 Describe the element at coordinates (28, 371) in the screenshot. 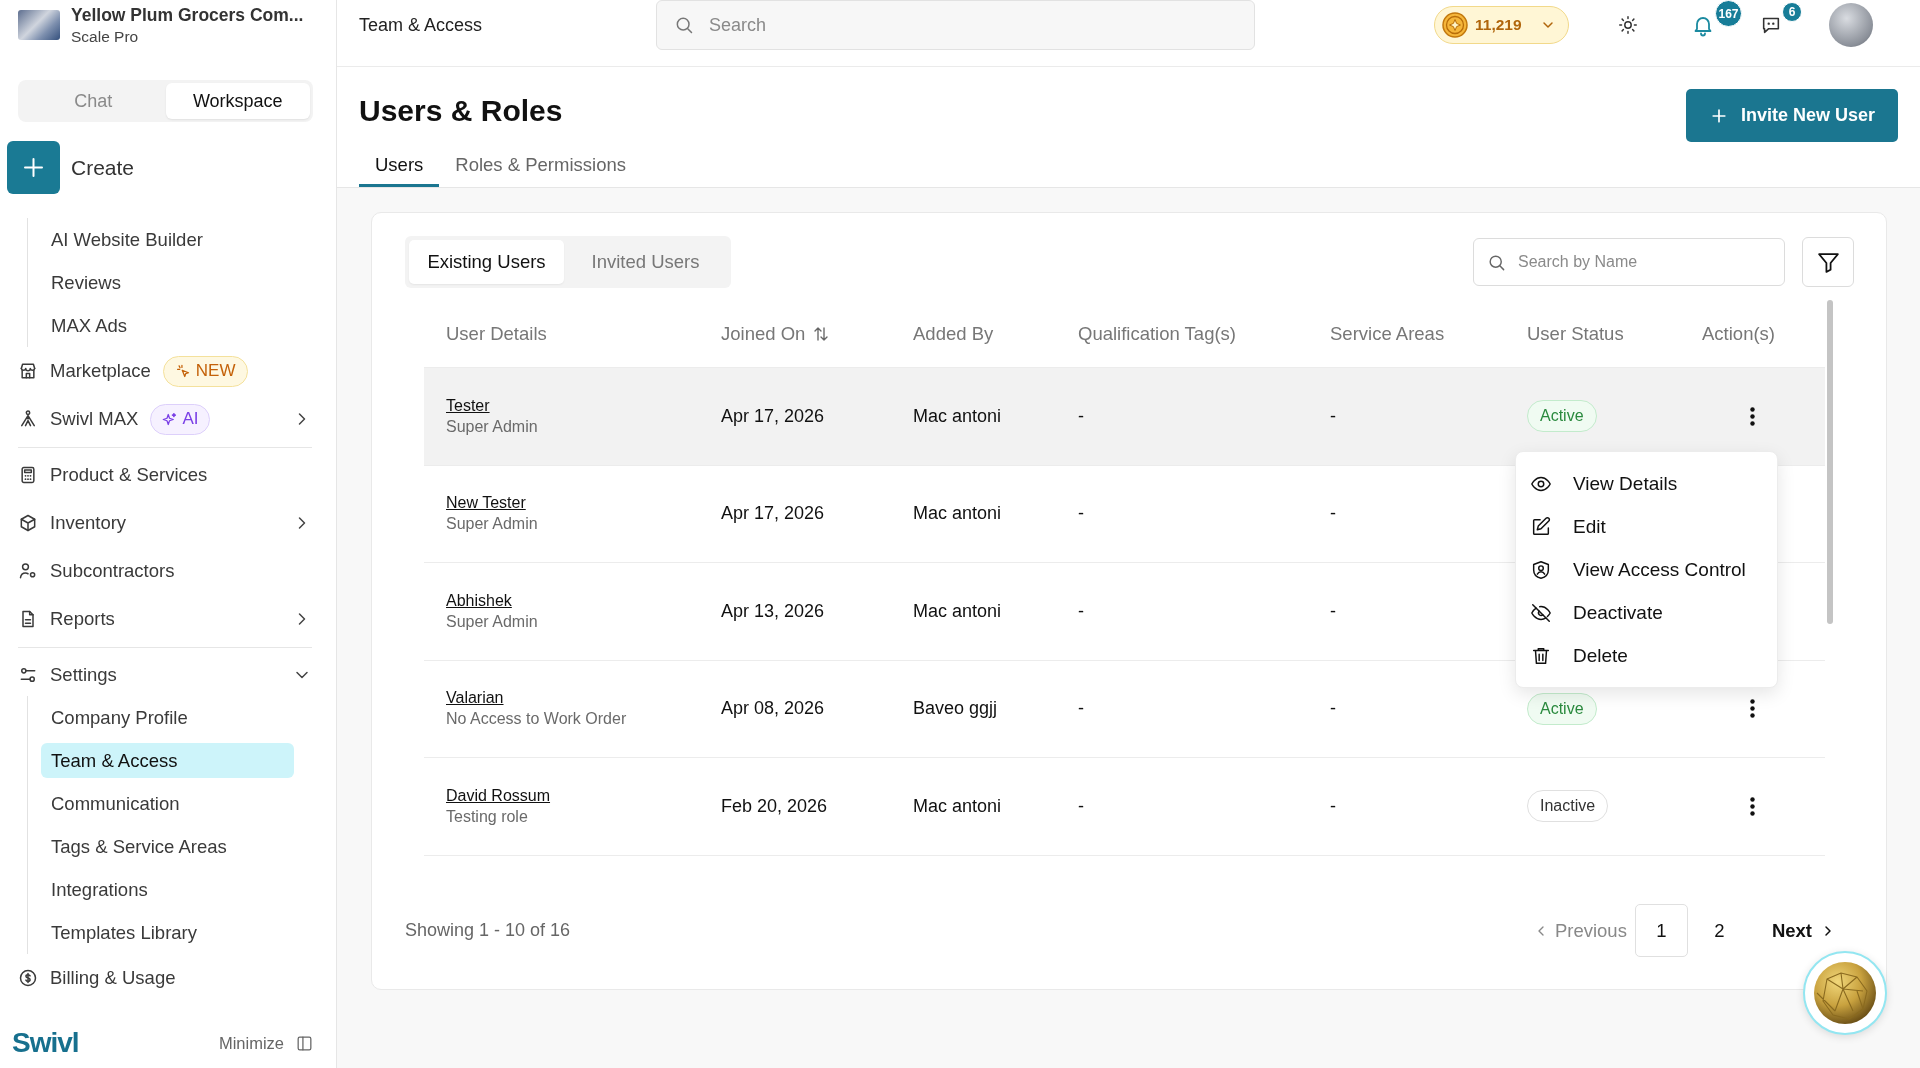

I see `store-icon` at that location.